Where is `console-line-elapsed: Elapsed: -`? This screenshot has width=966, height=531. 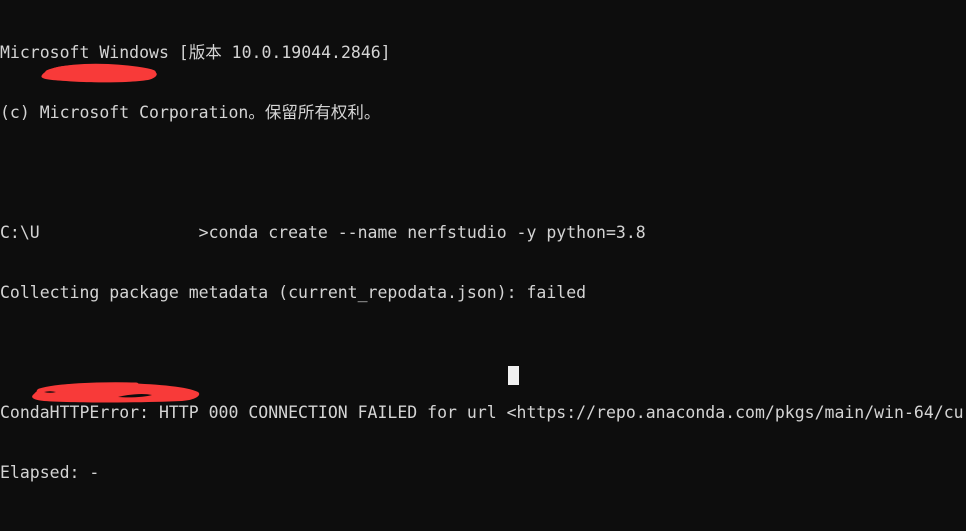
console-line-elapsed: Elapsed: - is located at coordinates (50, 472).